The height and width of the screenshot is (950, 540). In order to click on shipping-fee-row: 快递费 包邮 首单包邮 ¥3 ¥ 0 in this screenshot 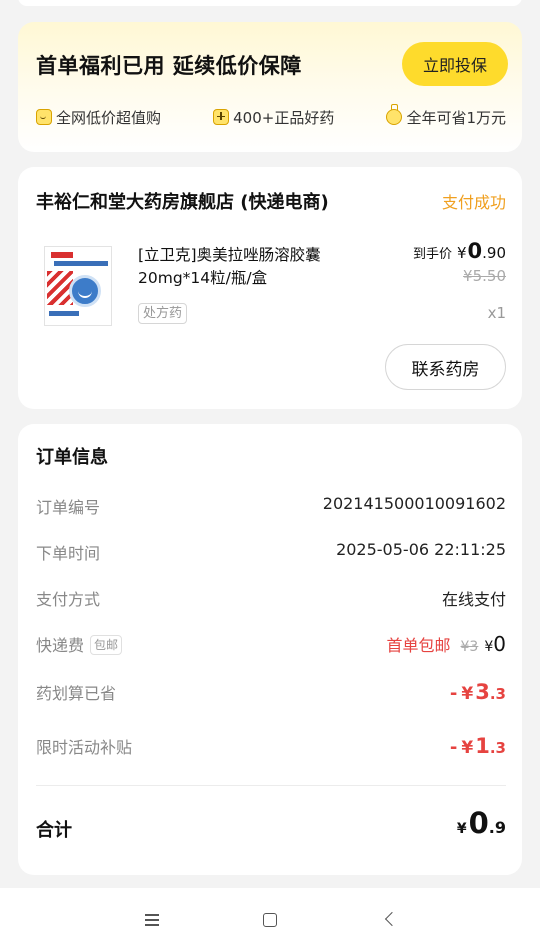, I will do `click(271, 646)`.